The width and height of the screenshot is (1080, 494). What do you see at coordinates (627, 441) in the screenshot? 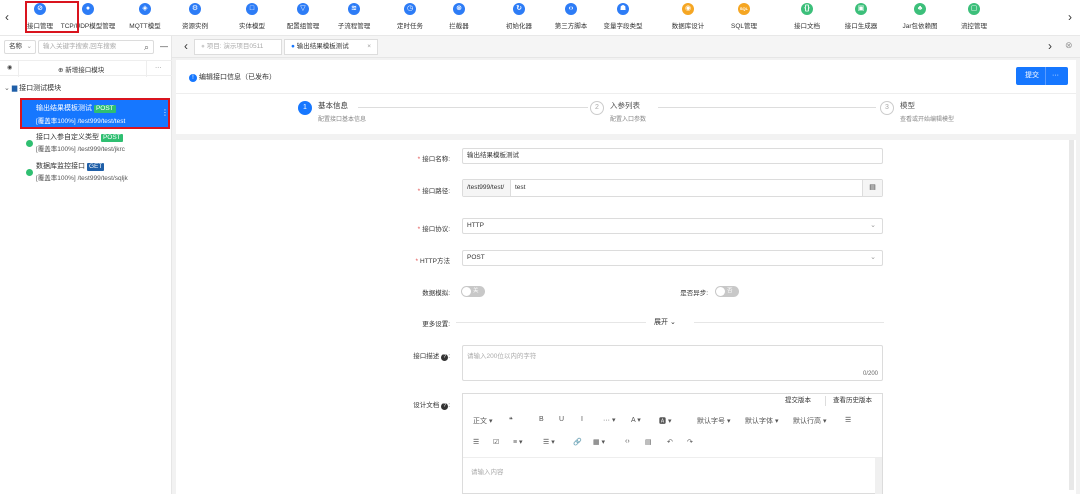
I see `toolbar-button: ‹›` at bounding box center [627, 441].